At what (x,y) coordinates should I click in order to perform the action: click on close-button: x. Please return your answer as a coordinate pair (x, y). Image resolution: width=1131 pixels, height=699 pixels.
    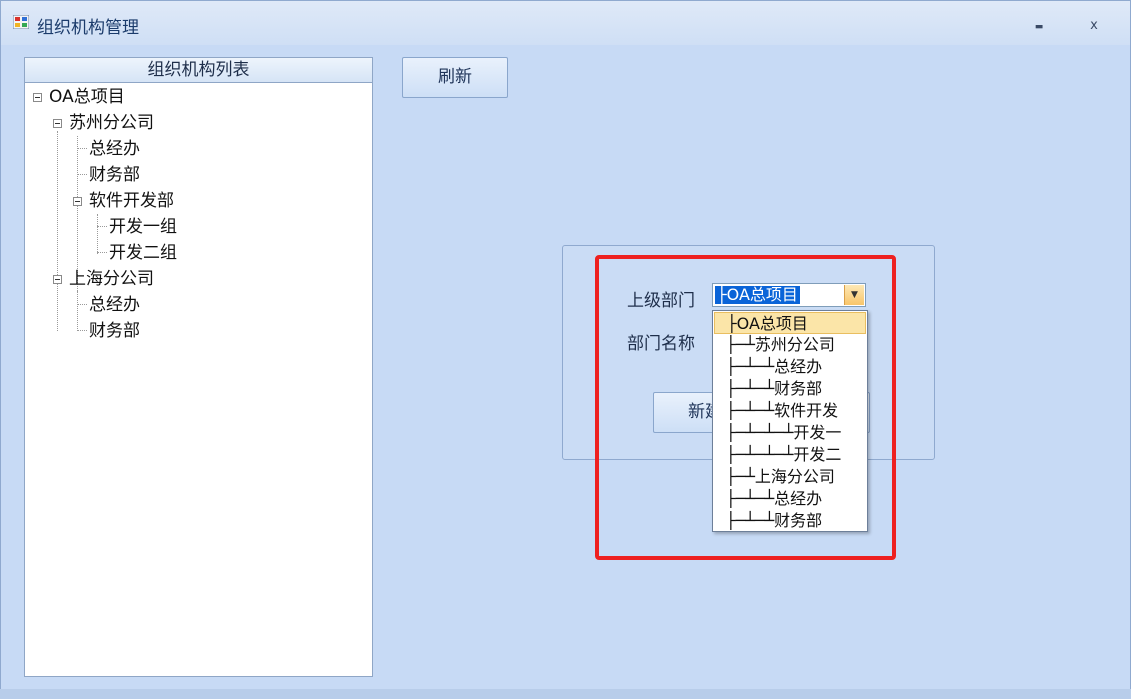
    Looking at the image, I should click on (1094, 26).